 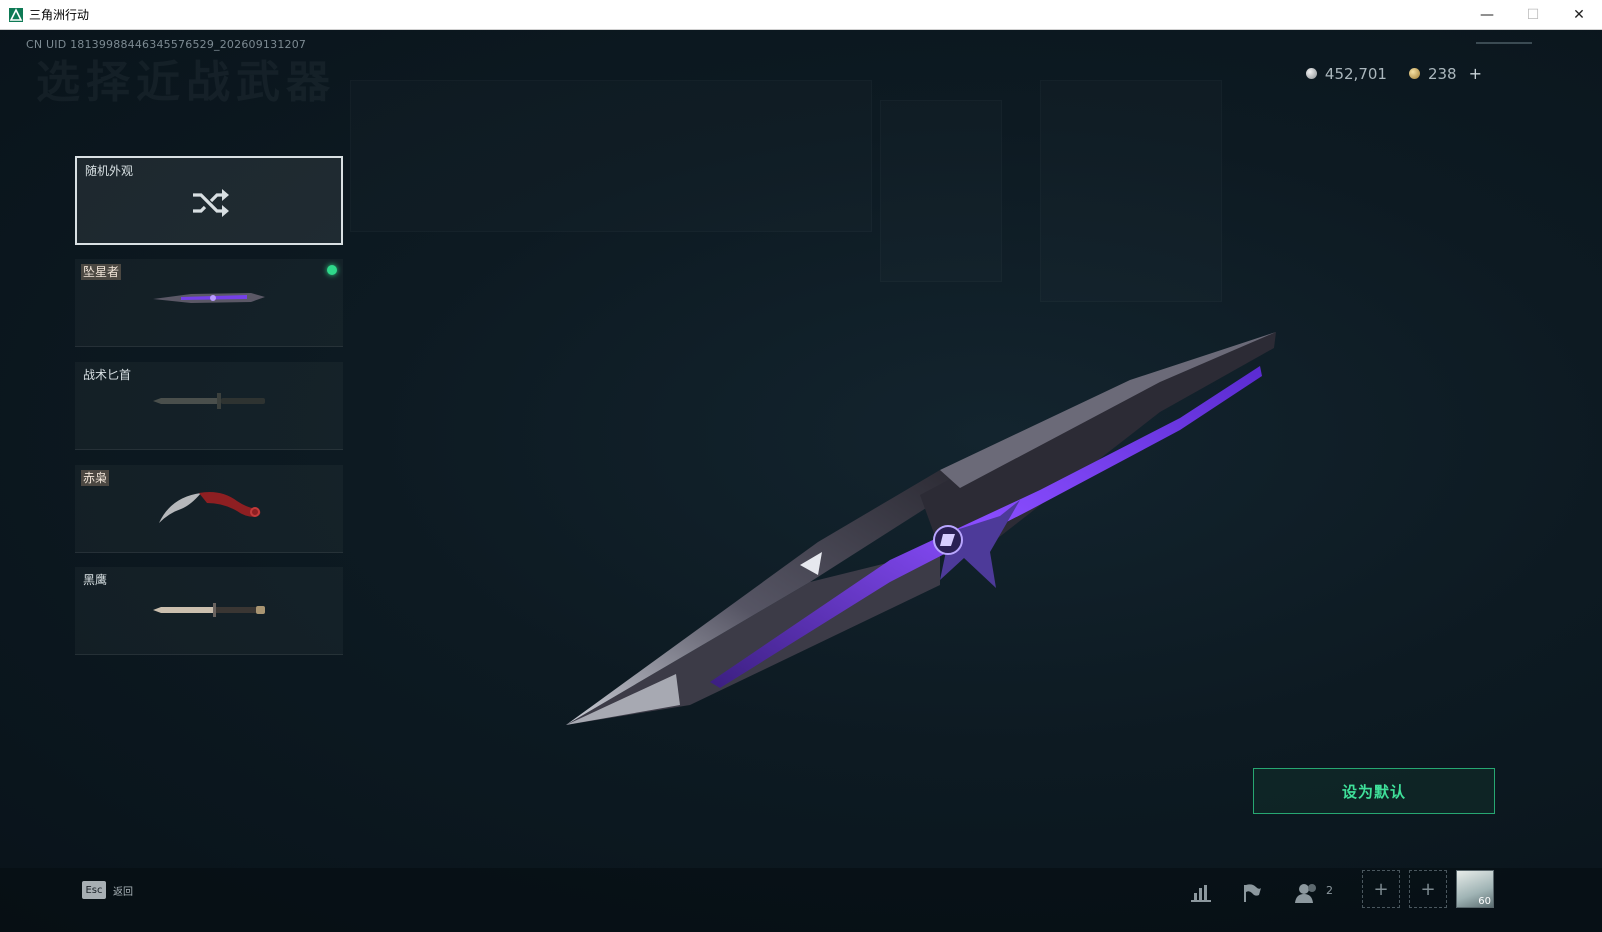 What do you see at coordinates (1579, 15) in the screenshot?
I see `close-button: ✕` at bounding box center [1579, 15].